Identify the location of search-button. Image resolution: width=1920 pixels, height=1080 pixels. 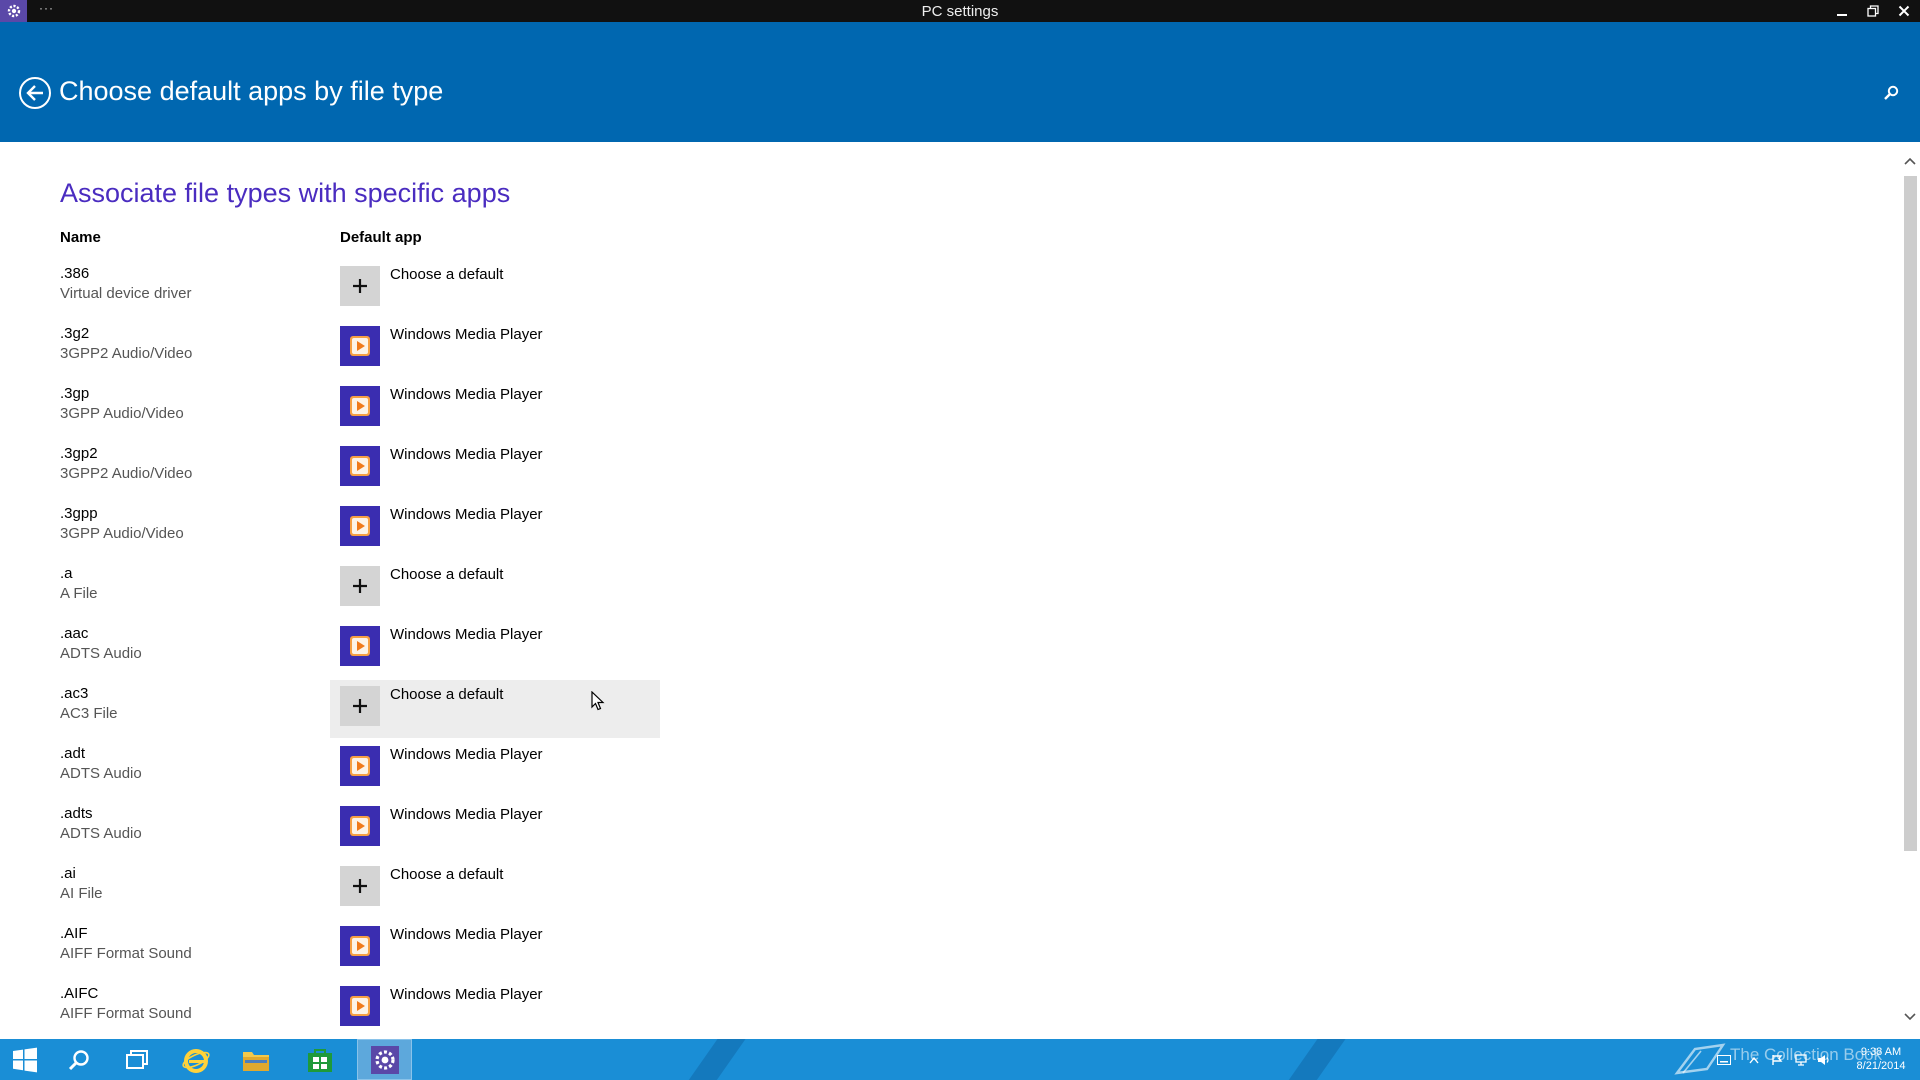
(1891, 93).